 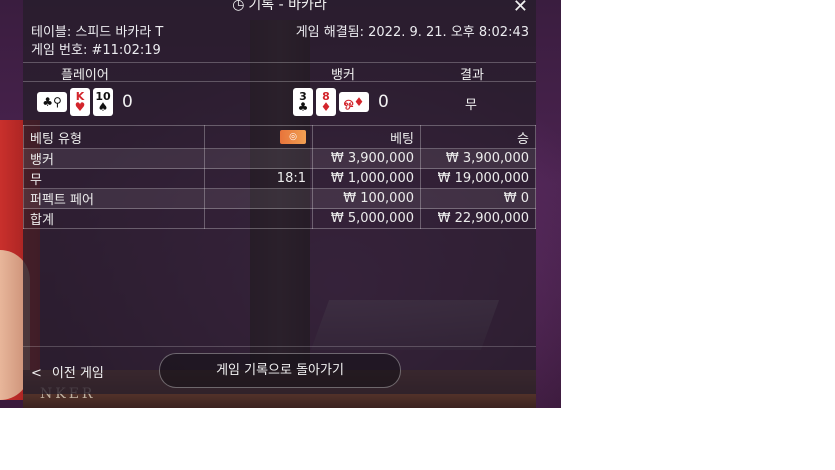 What do you see at coordinates (412, 32) in the screenshot?
I see `game-resolved-time: 게임 해결됨: 2022. 9. 21. 오후 8:02:43` at bounding box center [412, 32].